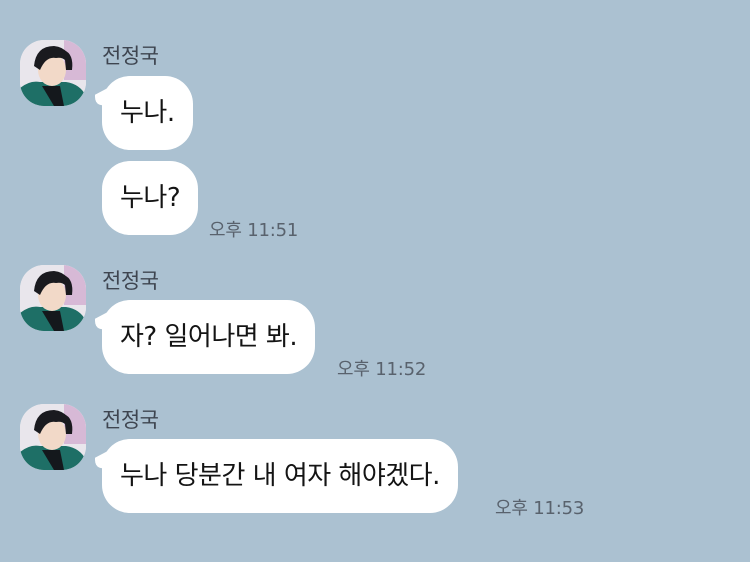  What do you see at coordinates (147, 113) in the screenshot?
I see `message-bubble: 누나.` at bounding box center [147, 113].